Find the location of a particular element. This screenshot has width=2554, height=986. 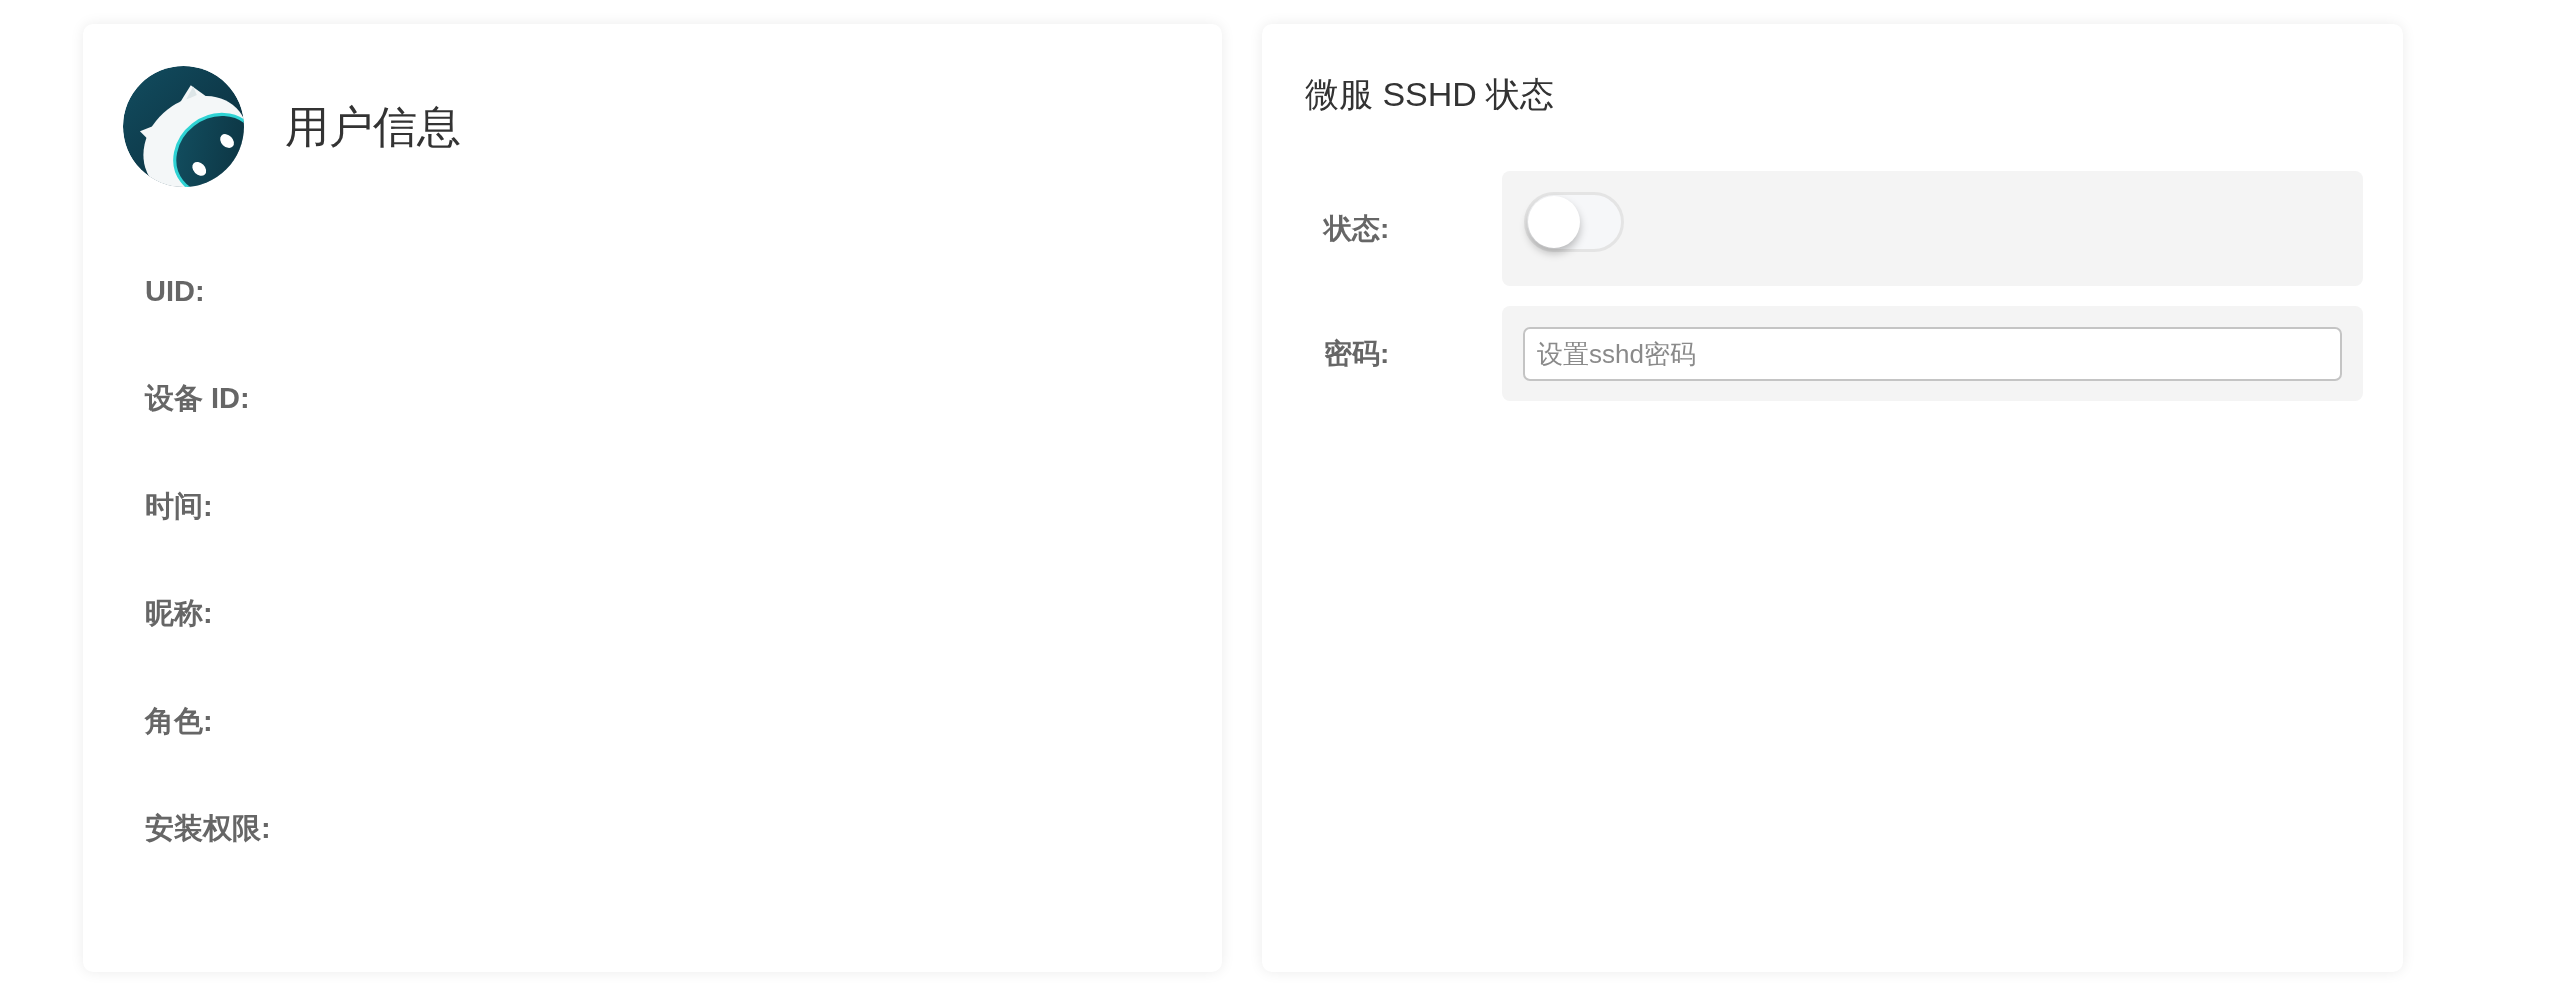

form-label: 密码: is located at coordinates (1357, 353).